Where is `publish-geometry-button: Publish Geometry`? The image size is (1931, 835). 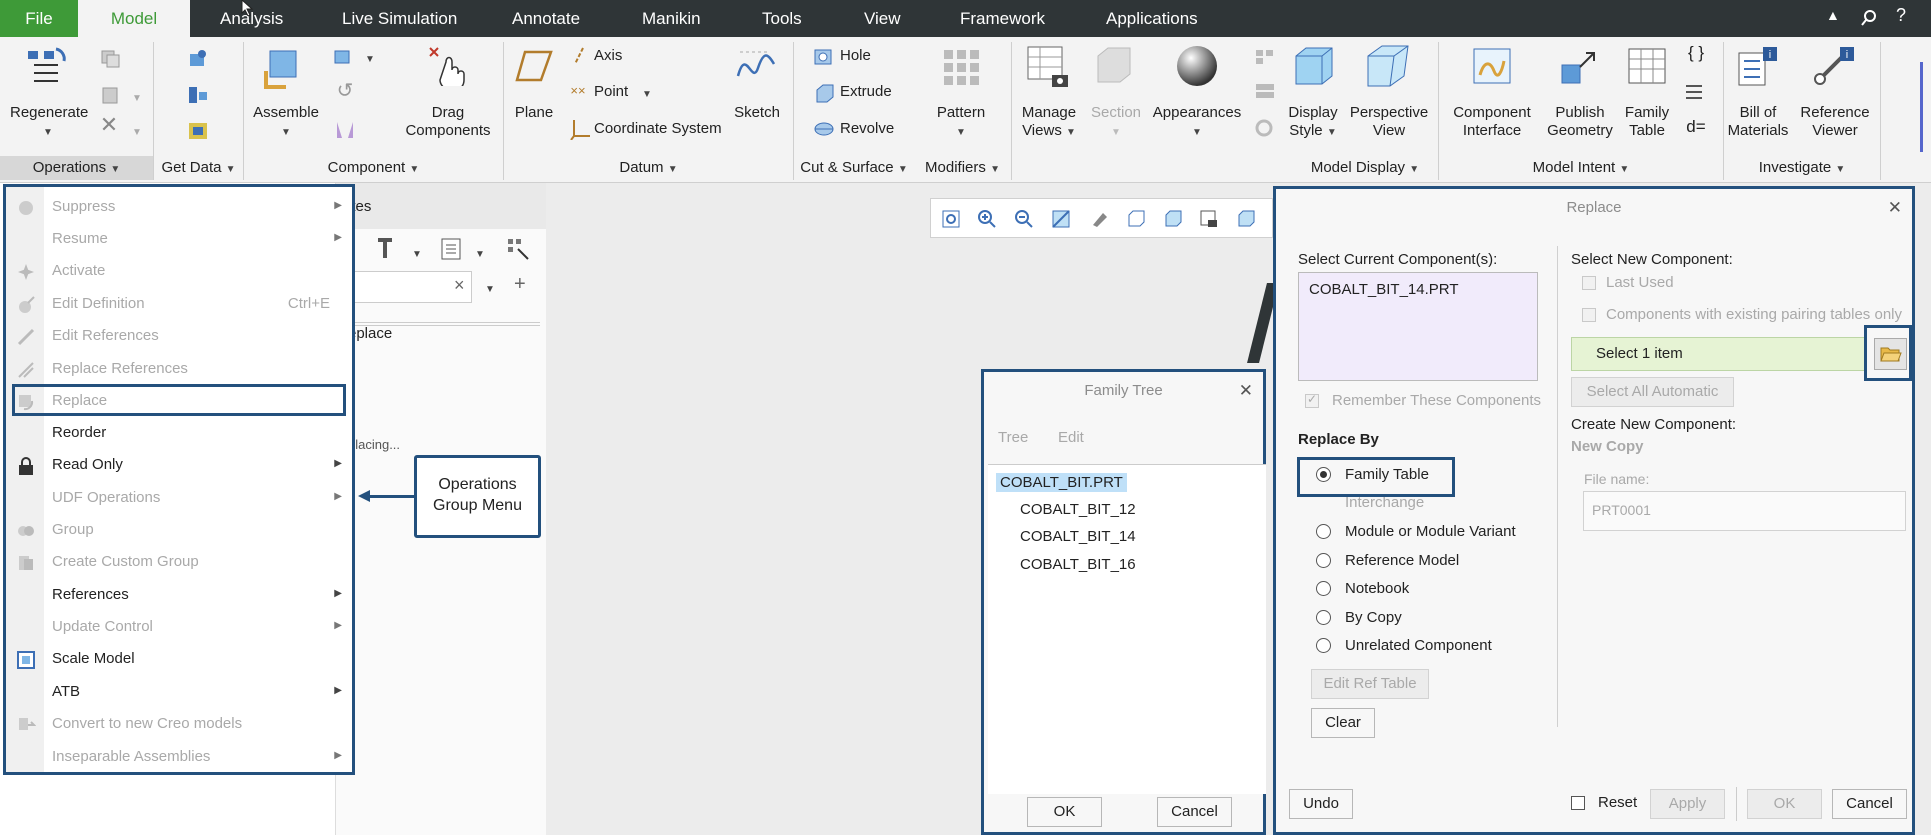
publish-geometry-button: Publish Geometry is located at coordinates (1580, 122).